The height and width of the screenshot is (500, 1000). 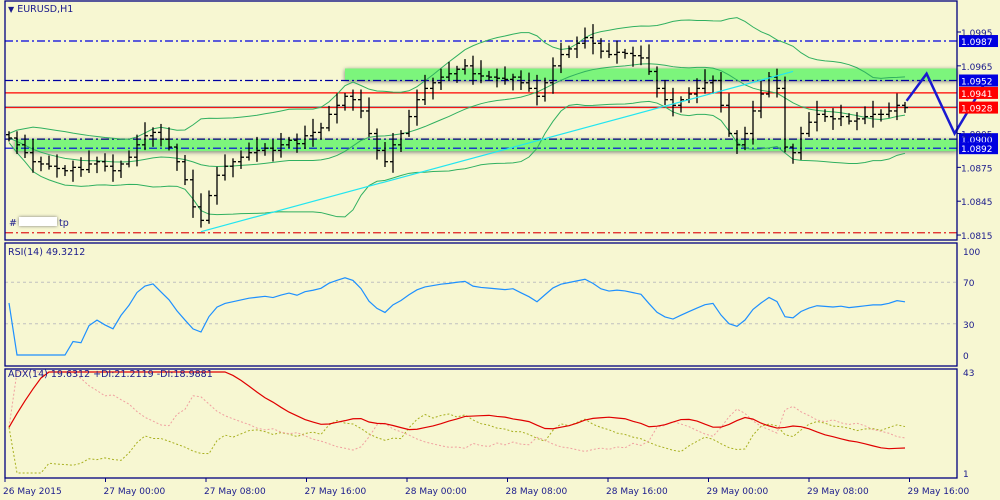 What do you see at coordinates (977, 136) in the screenshot?
I see `price-tick-label: 1.0905` at bounding box center [977, 136].